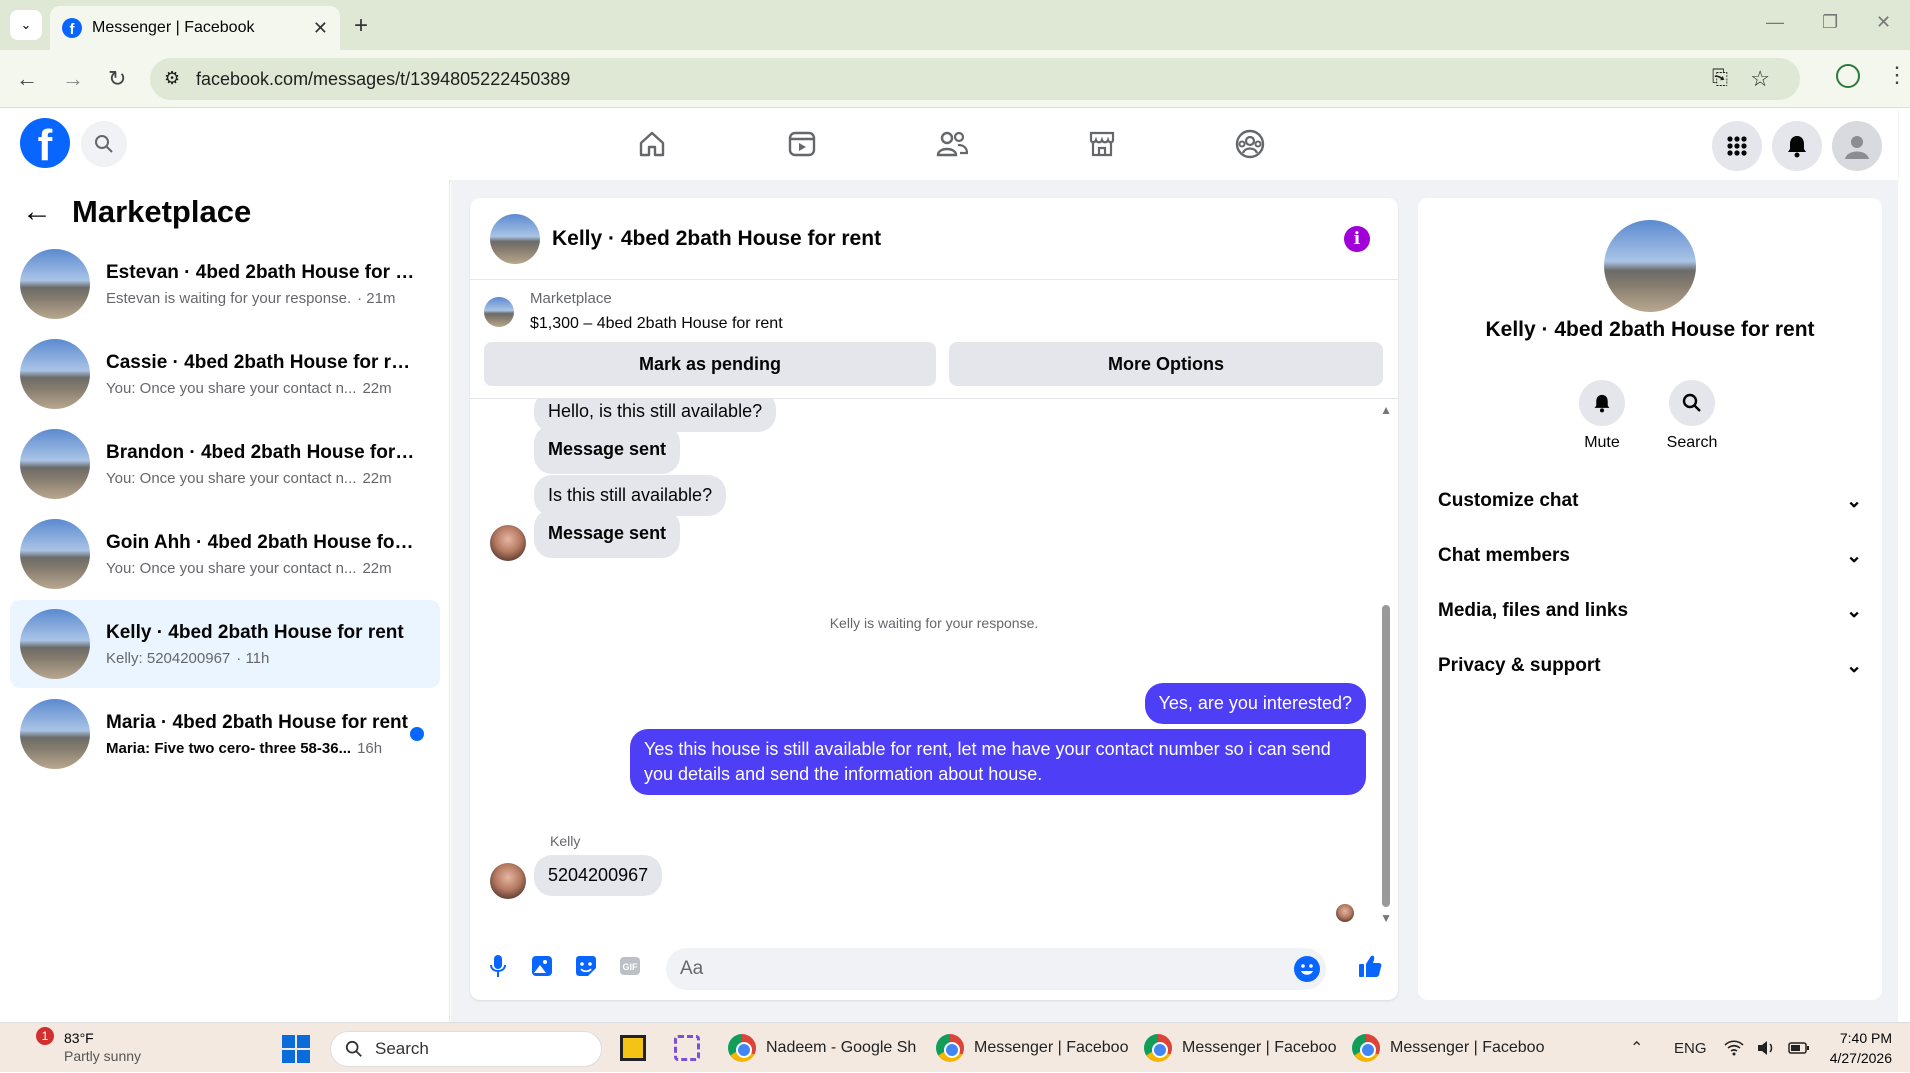  Describe the element at coordinates (586, 966) in the screenshot. I see `sticker-icon` at that location.